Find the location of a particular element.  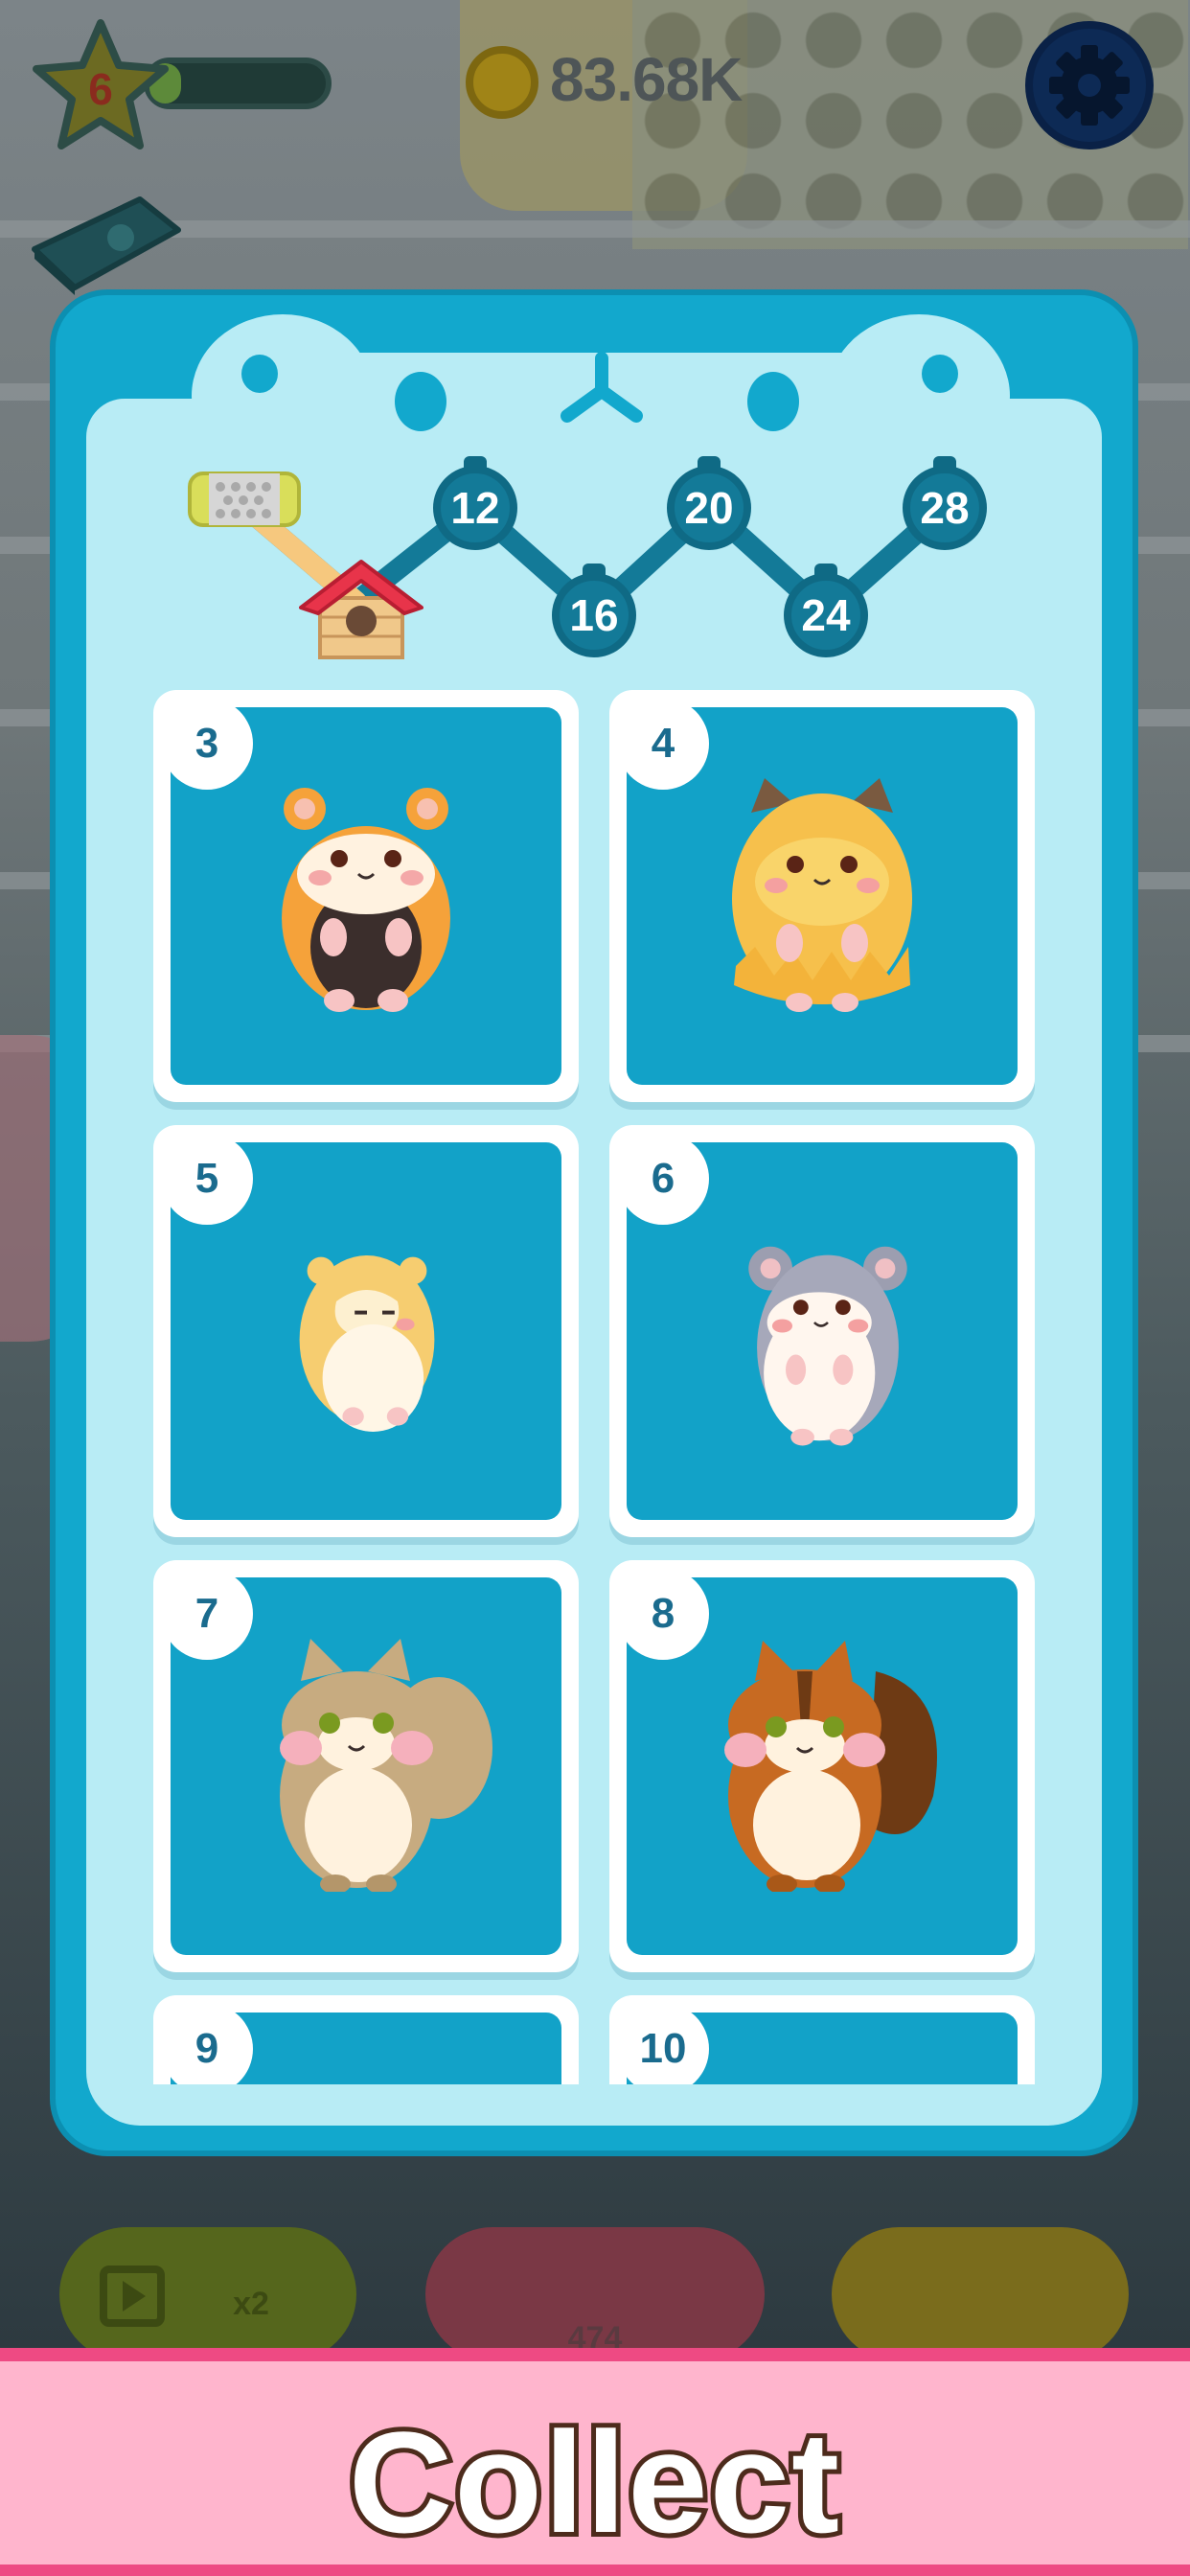

milestone-value: 20 is located at coordinates (709, 508).